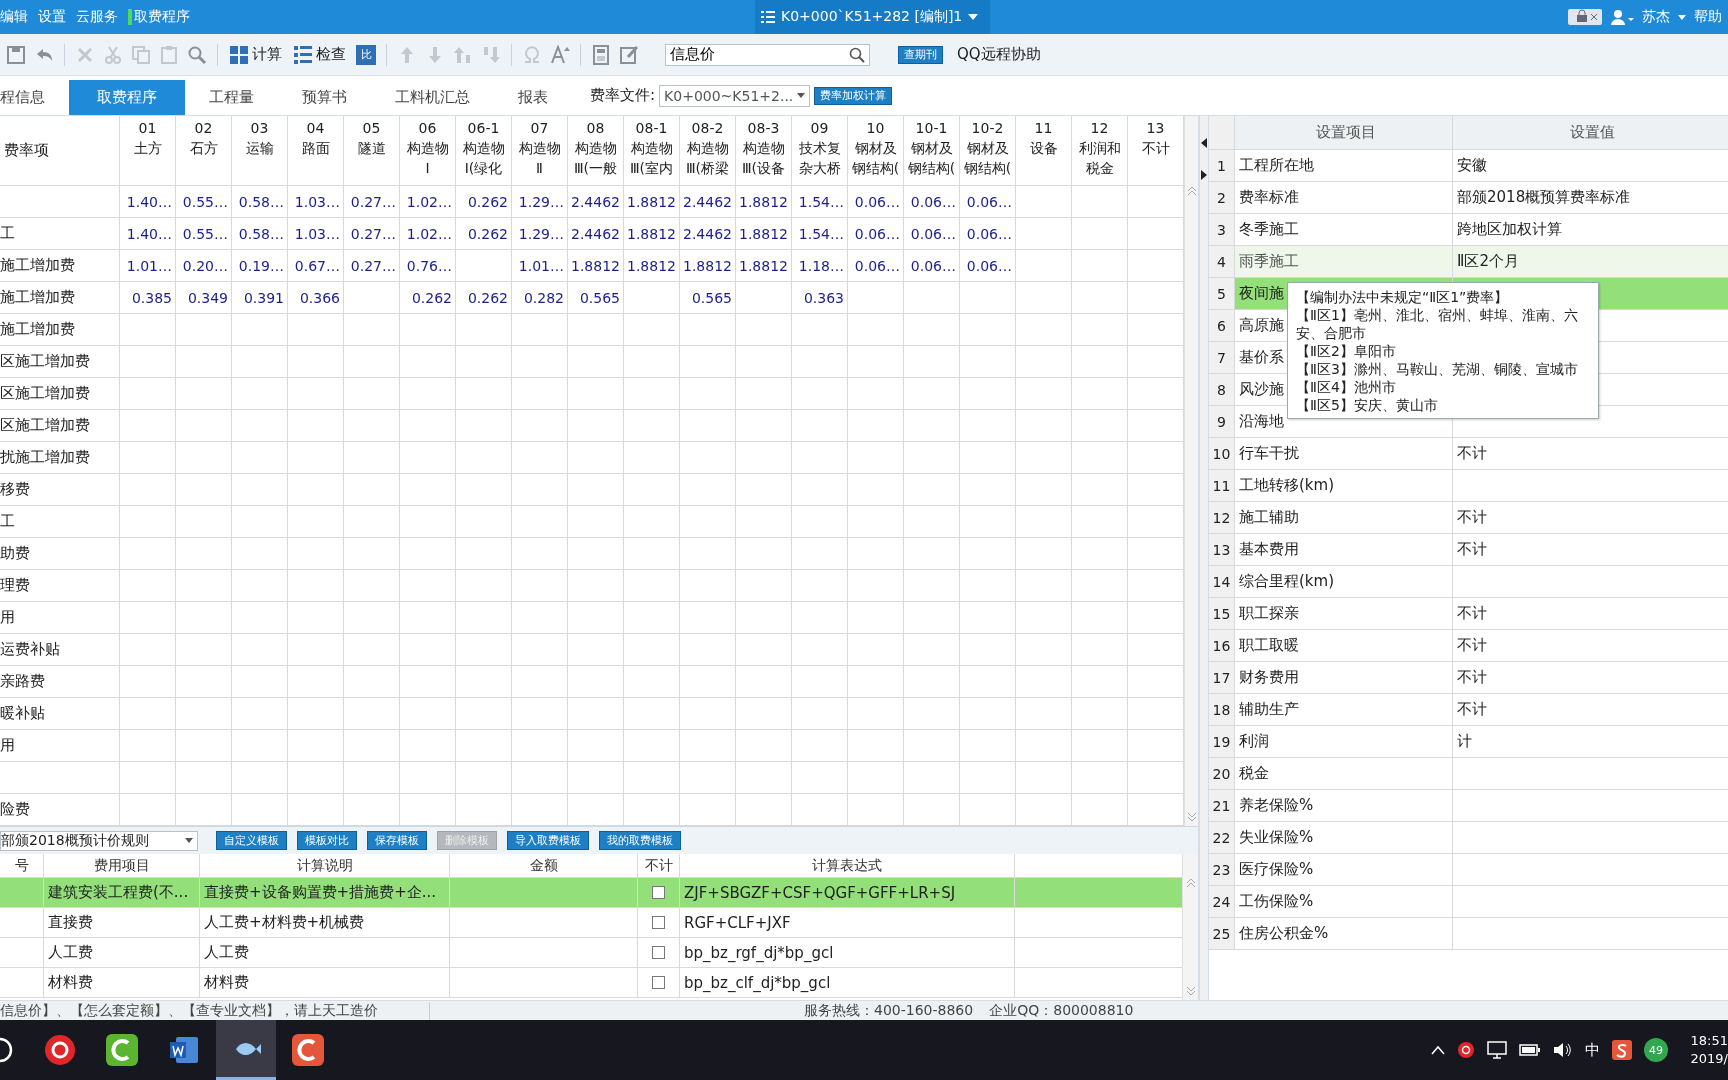  What do you see at coordinates (591, 923) in the screenshot?
I see `table-row: 直接费 人工费+材料费+机械费 RGF+CLF+JXF` at bounding box center [591, 923].